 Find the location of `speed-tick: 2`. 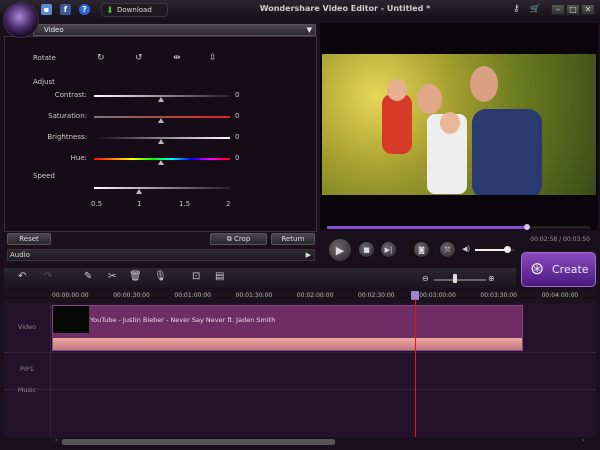

speed-tick: 2 is located at coordinates (228, 204).